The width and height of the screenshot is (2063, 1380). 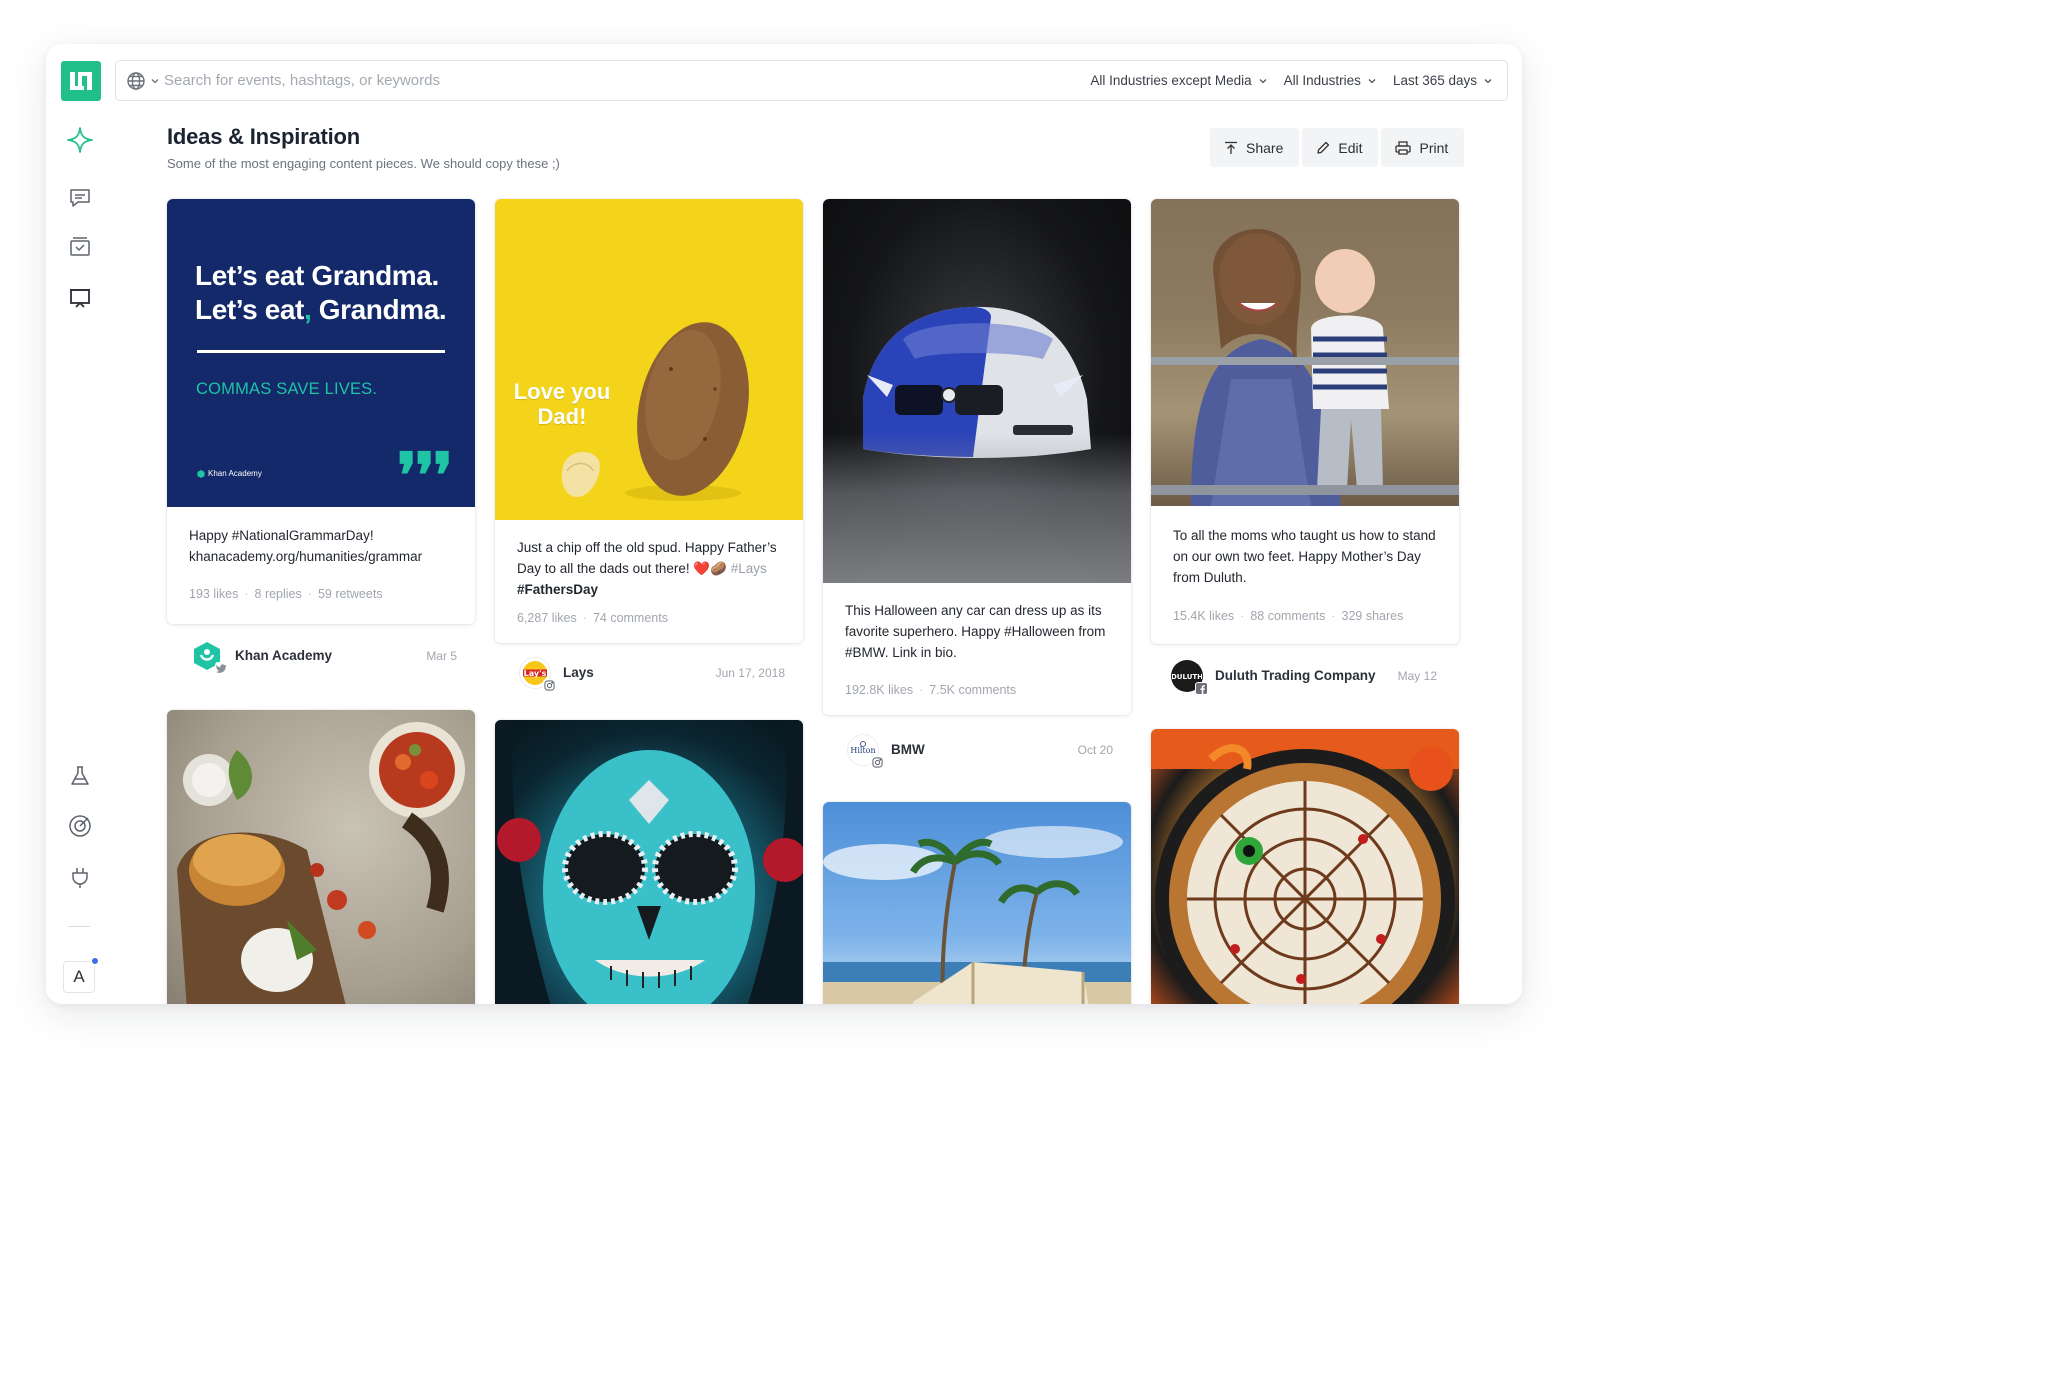 I want to click on image-subline: COMMAS SAVE LIVES., so click(x=287, y=389).